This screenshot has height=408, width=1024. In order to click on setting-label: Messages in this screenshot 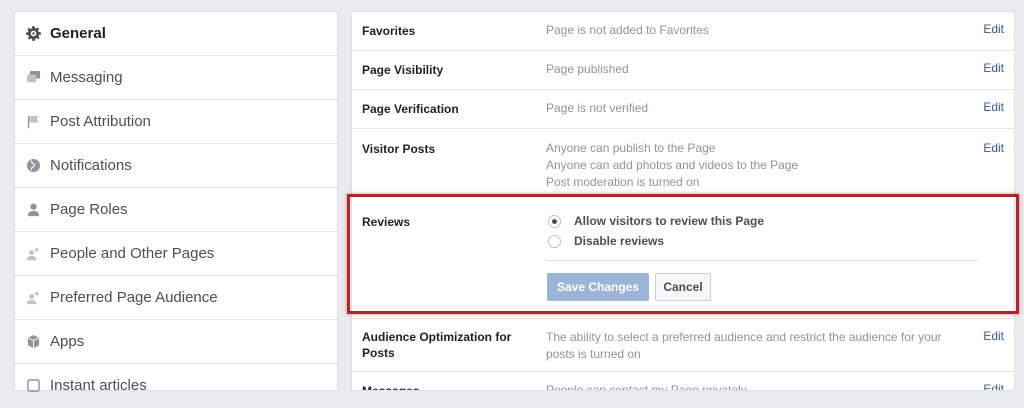, I will do `click(391, 387)`.